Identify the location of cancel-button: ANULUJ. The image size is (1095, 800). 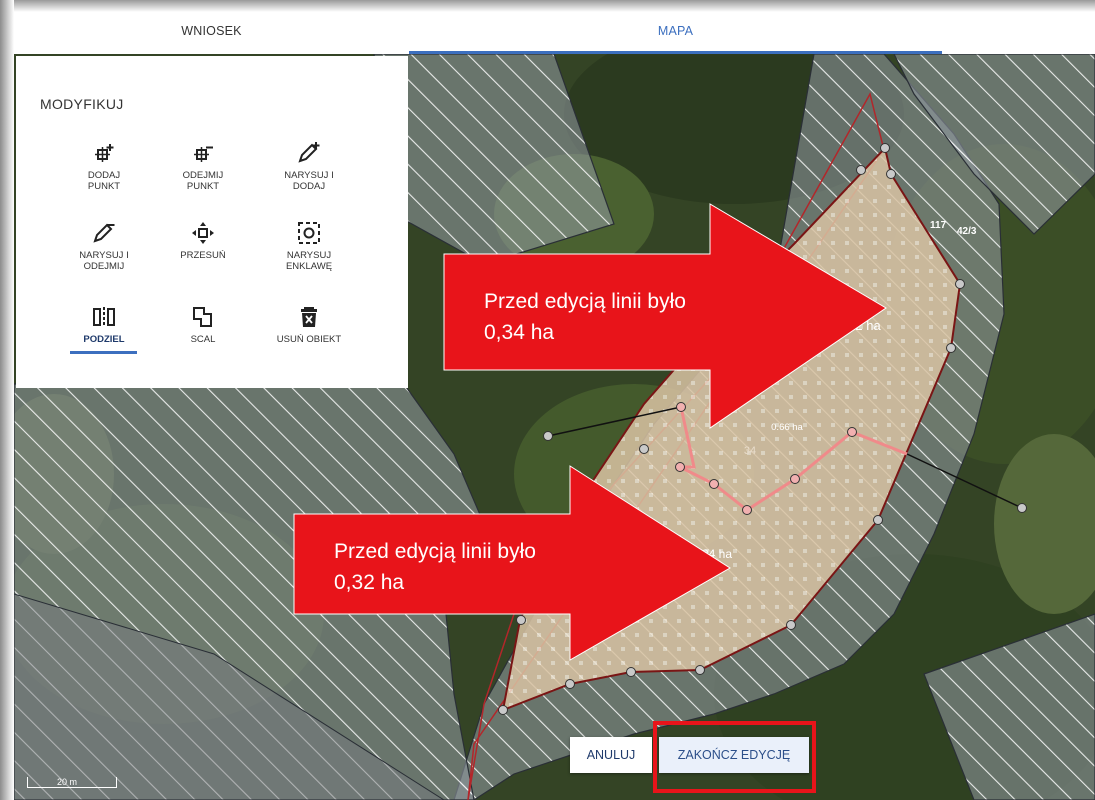
(611, 755).